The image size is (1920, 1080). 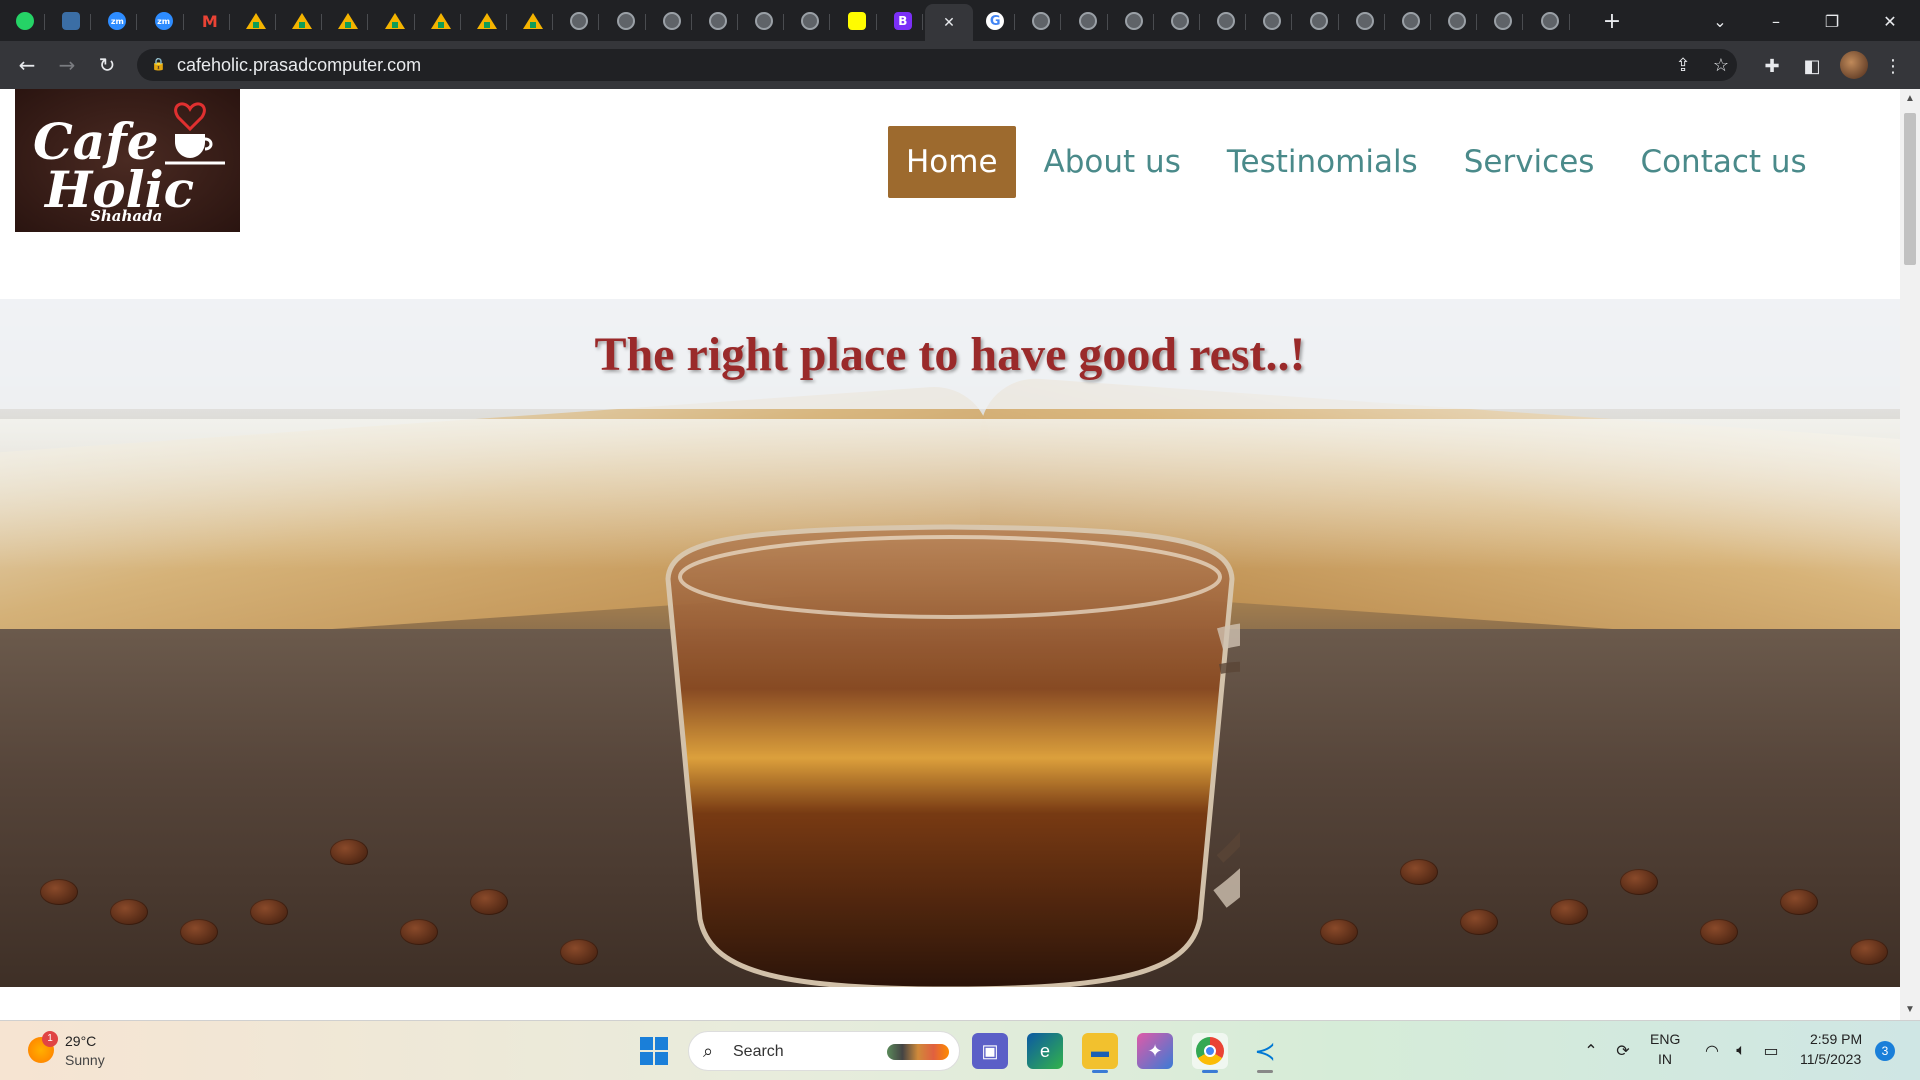 What do you see at coordinates (1529, 162) in the screenshot?
I see `nav-link-services: Services` at bounding box center [1529, 162].